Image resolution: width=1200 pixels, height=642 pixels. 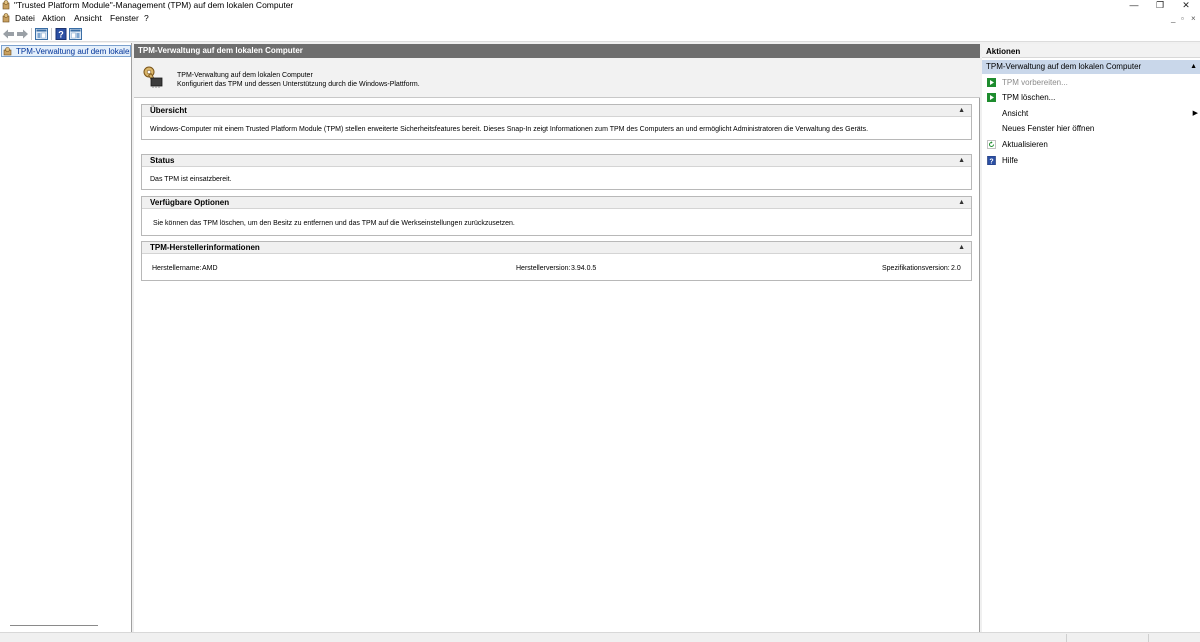 I want to click on menu-datei: Datei, so click(x=25, y=18).